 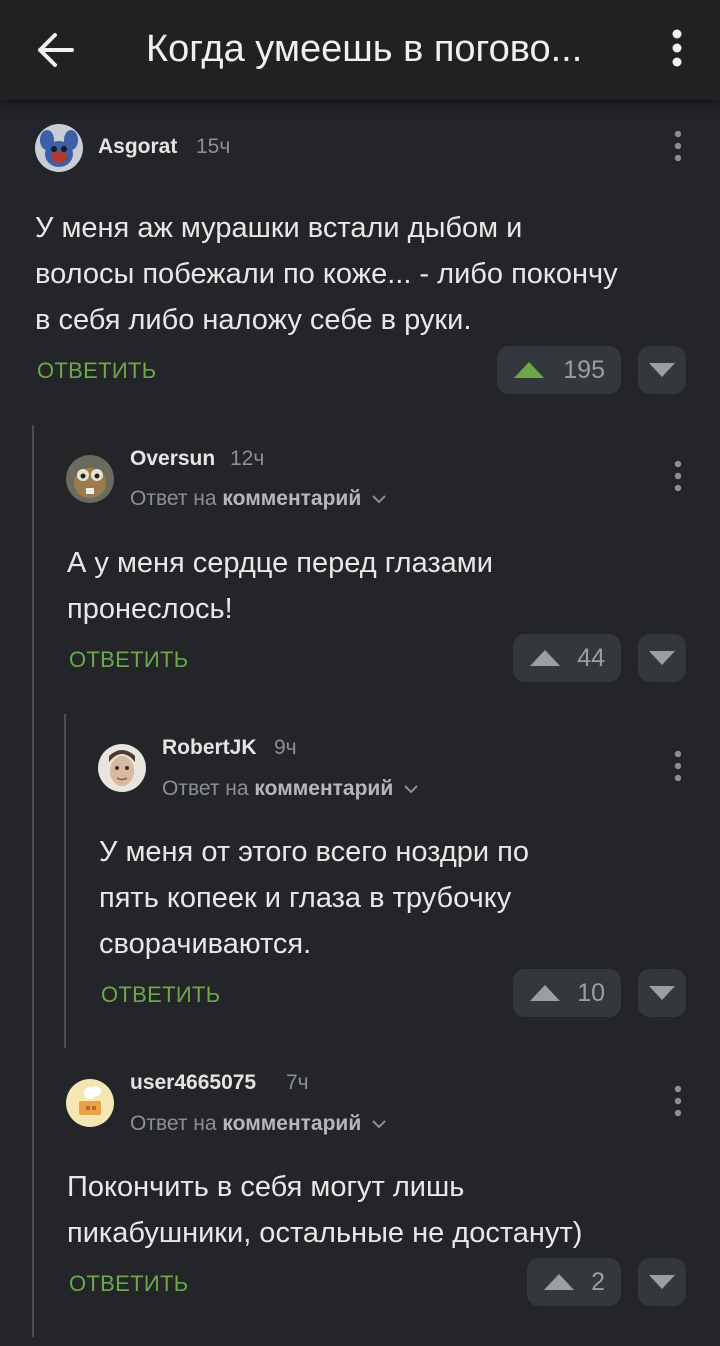 I want to click on vote-count: 195, so click(x=584, y=370).